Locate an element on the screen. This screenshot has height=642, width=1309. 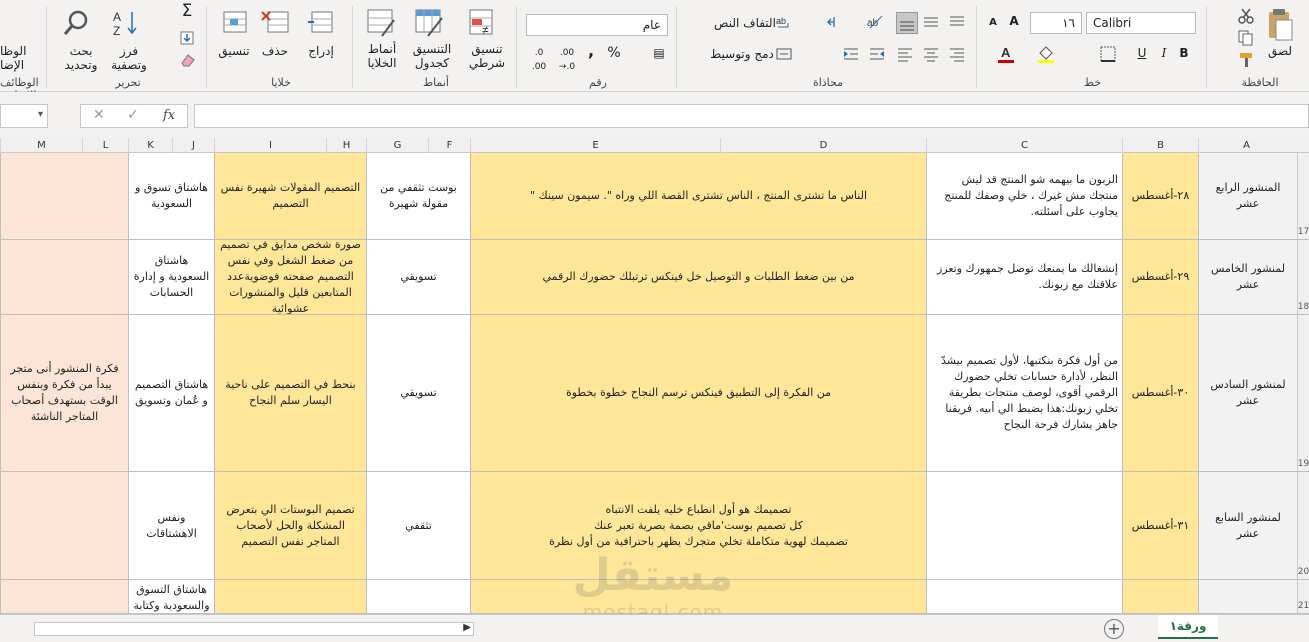
orientation-icon: ab is located at coordinates (875, 22).